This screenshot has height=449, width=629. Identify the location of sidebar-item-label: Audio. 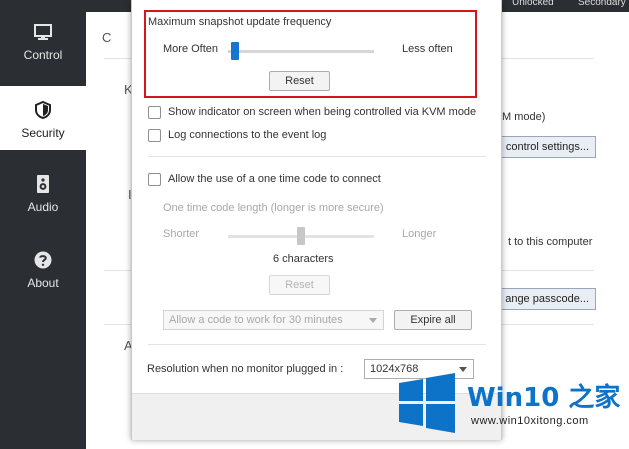
(43, 207).